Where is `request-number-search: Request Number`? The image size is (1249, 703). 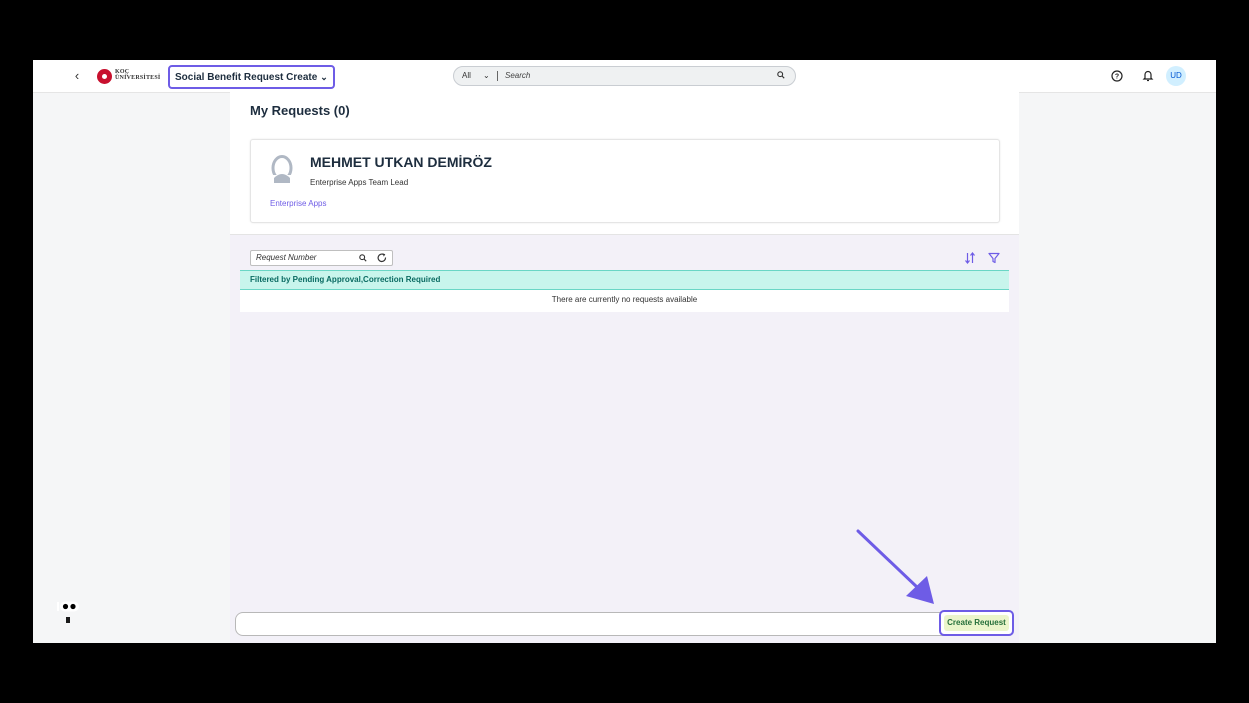 request-number-search: Request Number is located at coordinates (321, 258).